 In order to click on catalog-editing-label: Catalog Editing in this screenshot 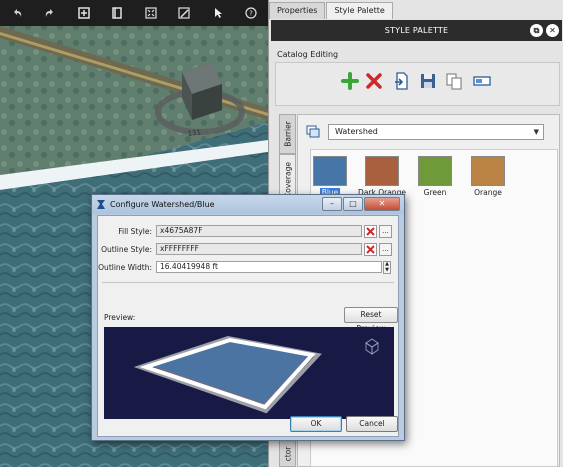, I will do `click(308, 54)`.